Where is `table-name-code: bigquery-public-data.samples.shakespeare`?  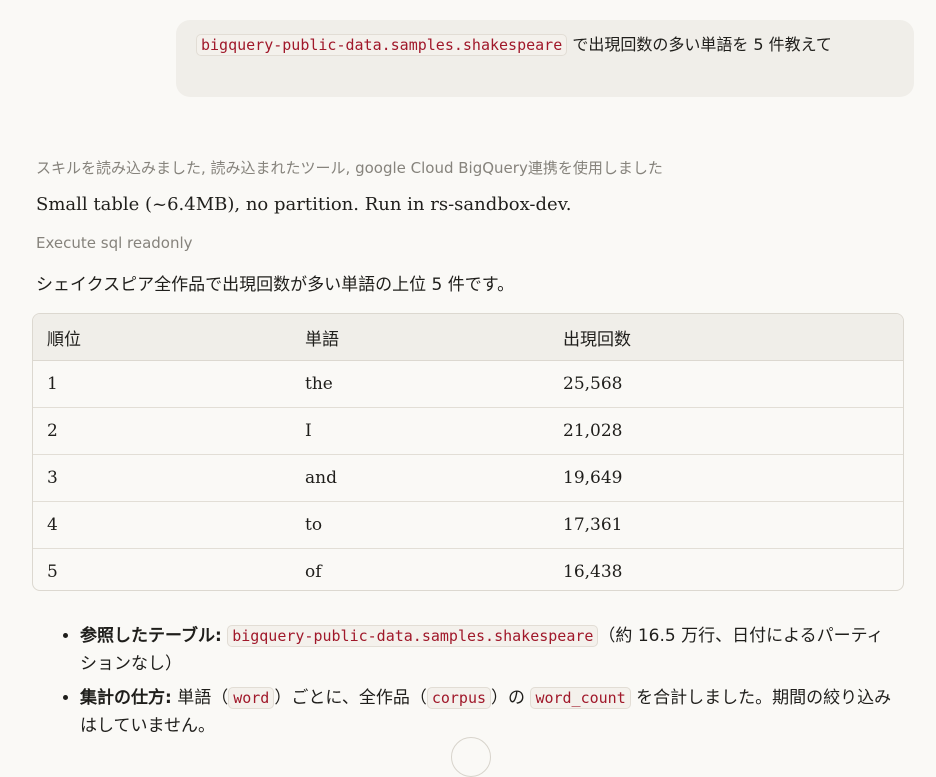
table-name-code: bigquery-public-data.samples.shakespeare is located at coordinates (382, 45).